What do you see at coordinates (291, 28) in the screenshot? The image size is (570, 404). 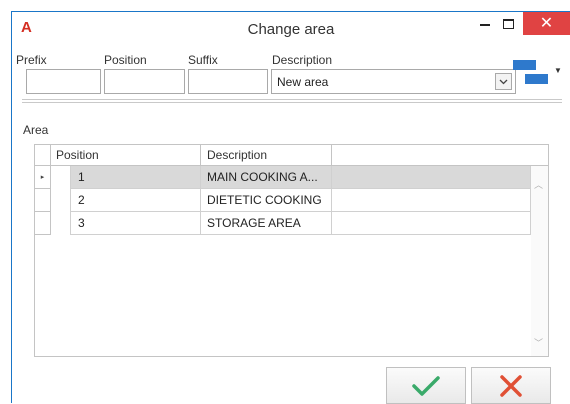 I see `title-bar: A Change area ✕` at bounding box center [291, 28].